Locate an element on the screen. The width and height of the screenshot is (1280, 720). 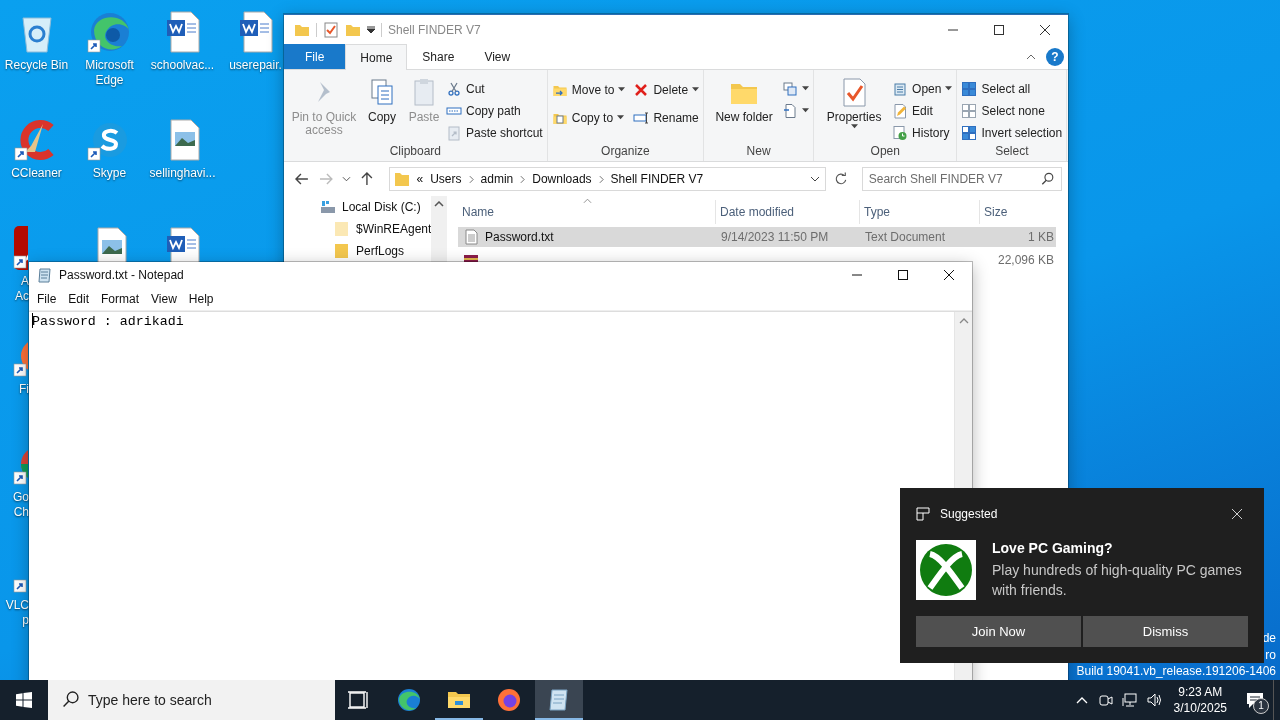
size-cell: 1 KB is located at coordinates (1018, 237).